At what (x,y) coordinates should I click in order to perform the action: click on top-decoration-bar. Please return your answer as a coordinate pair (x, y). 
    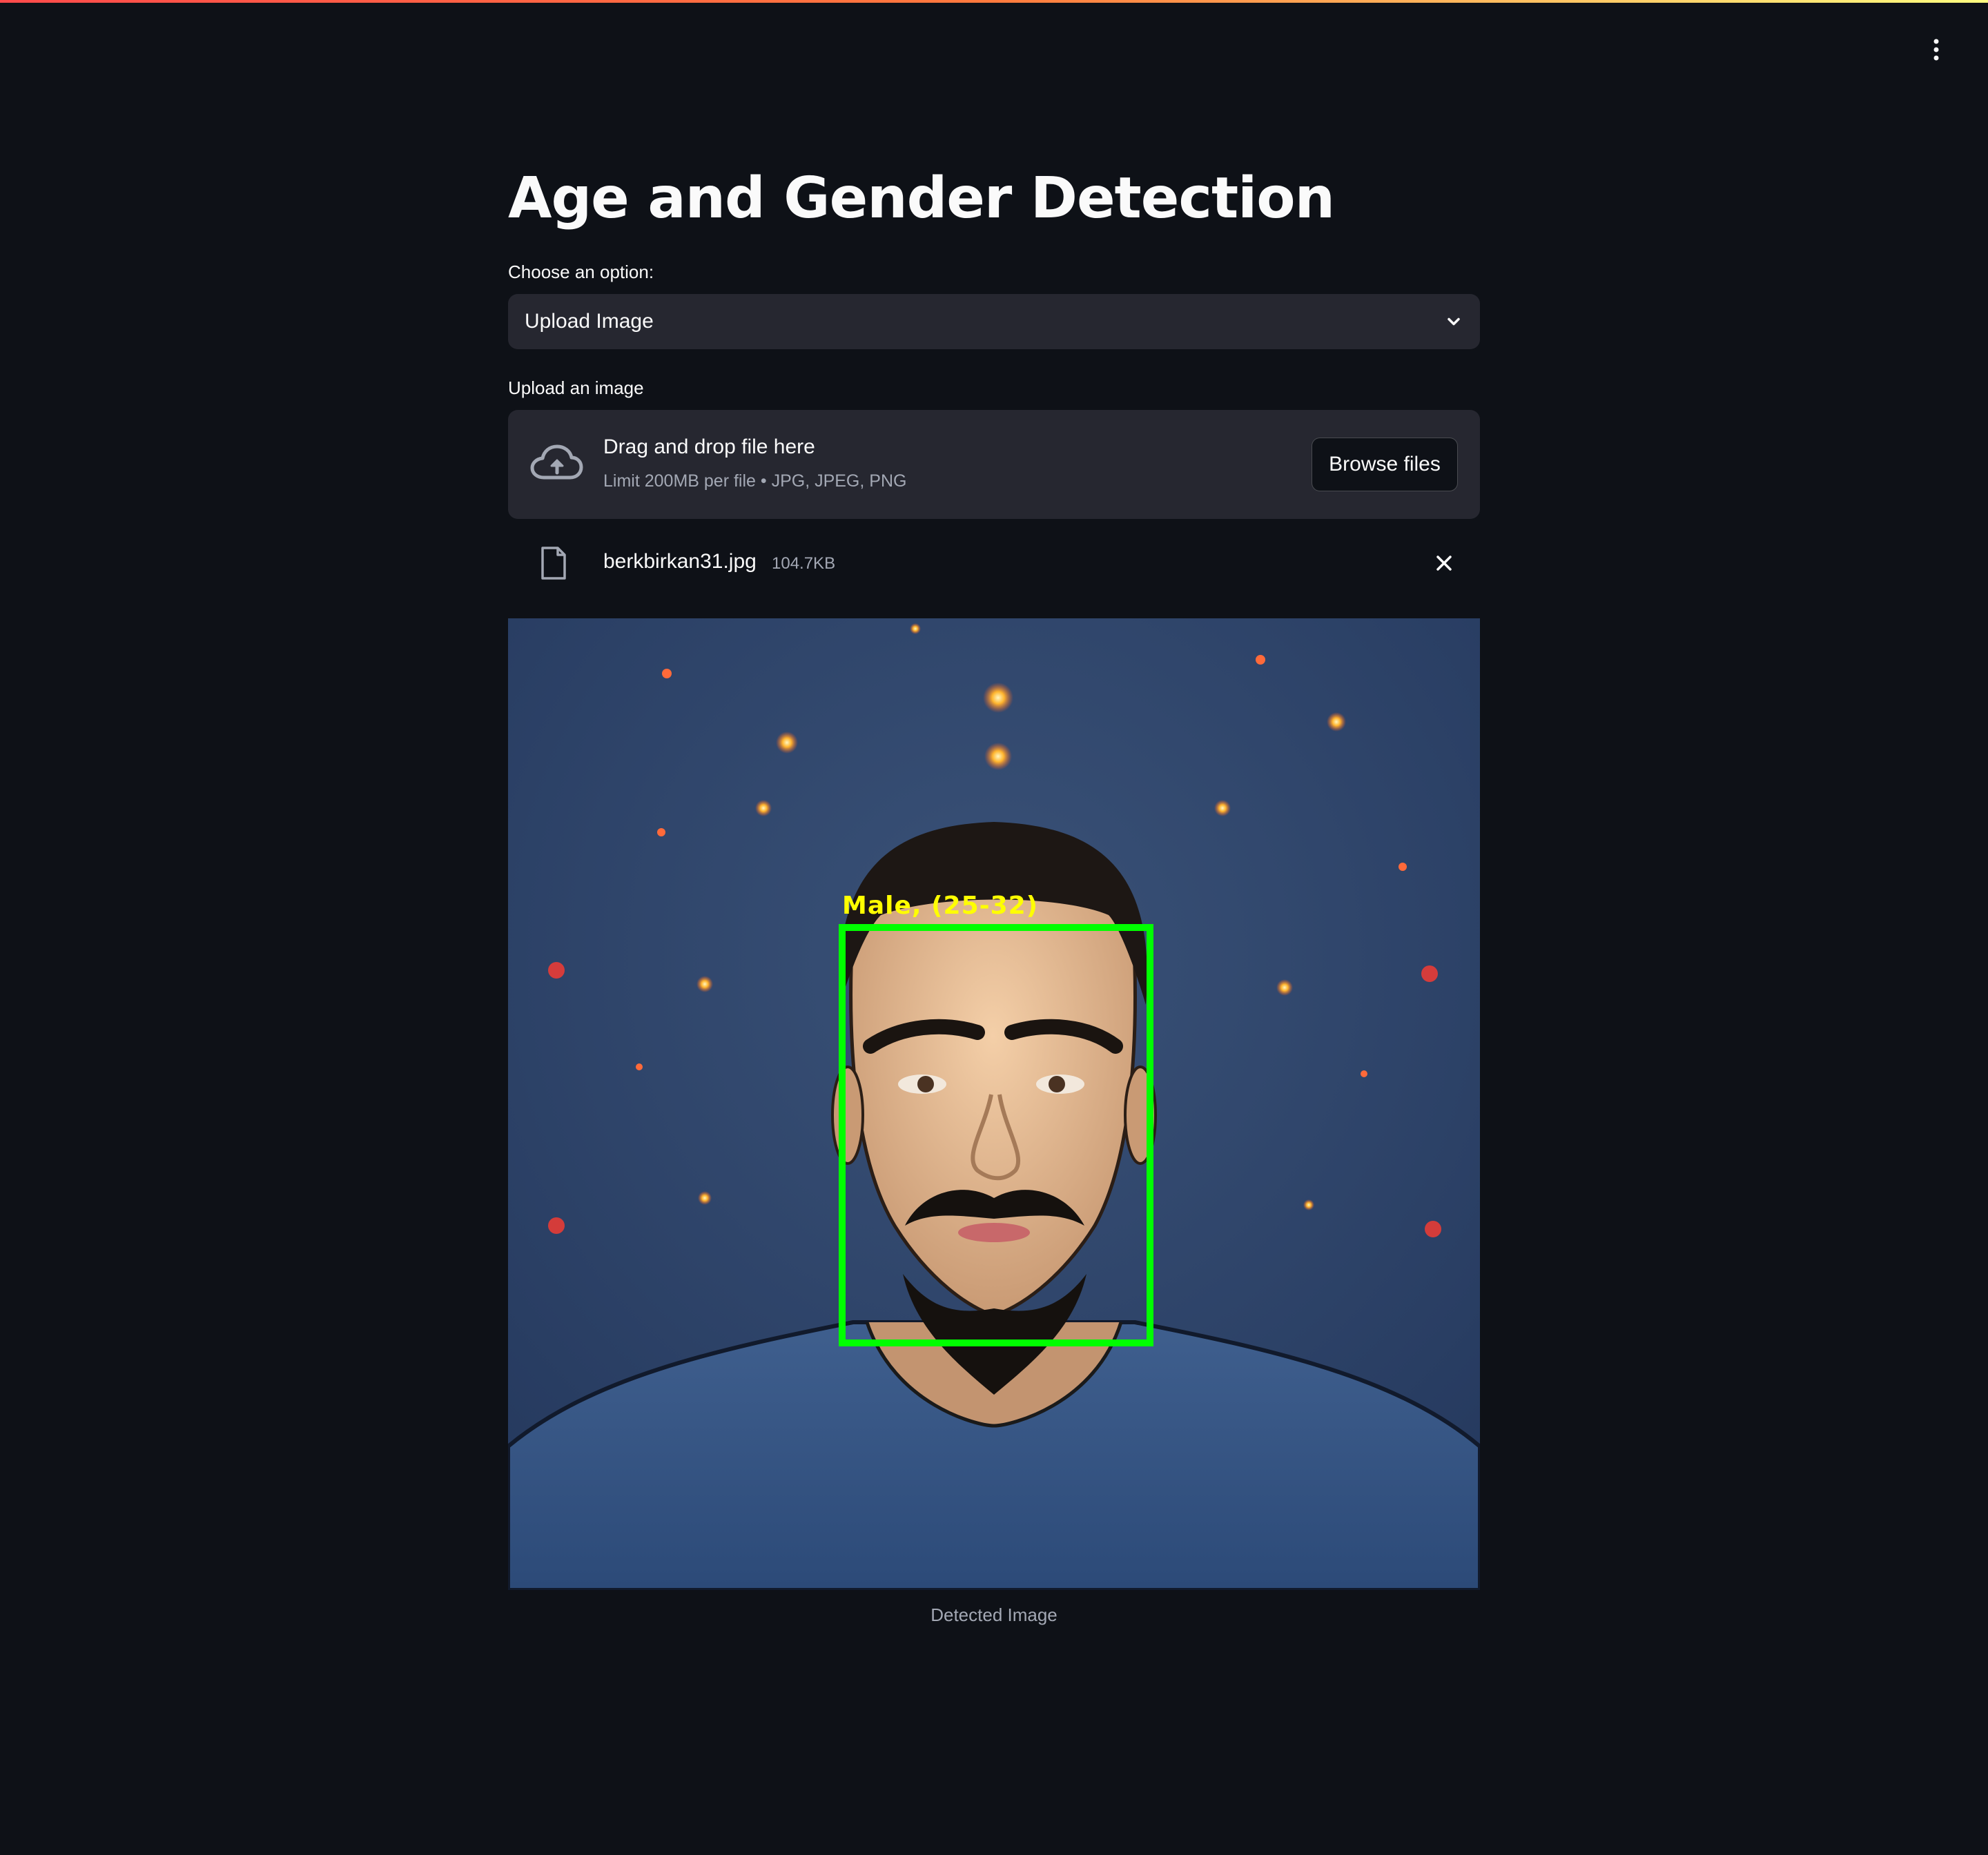
    Looking at the image, I should click on (994, 1).